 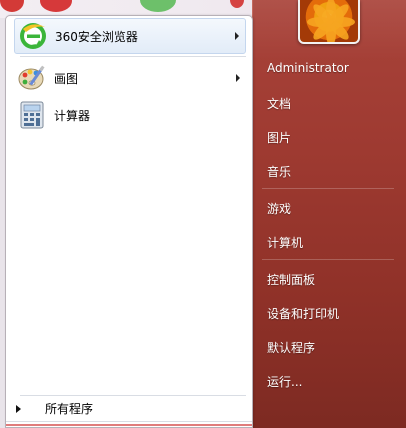 What do you see at coordinates (291, 279) in the screenshot?
I see `menu-item-control-panel: 控制面板` at bounding box center [291, 279].